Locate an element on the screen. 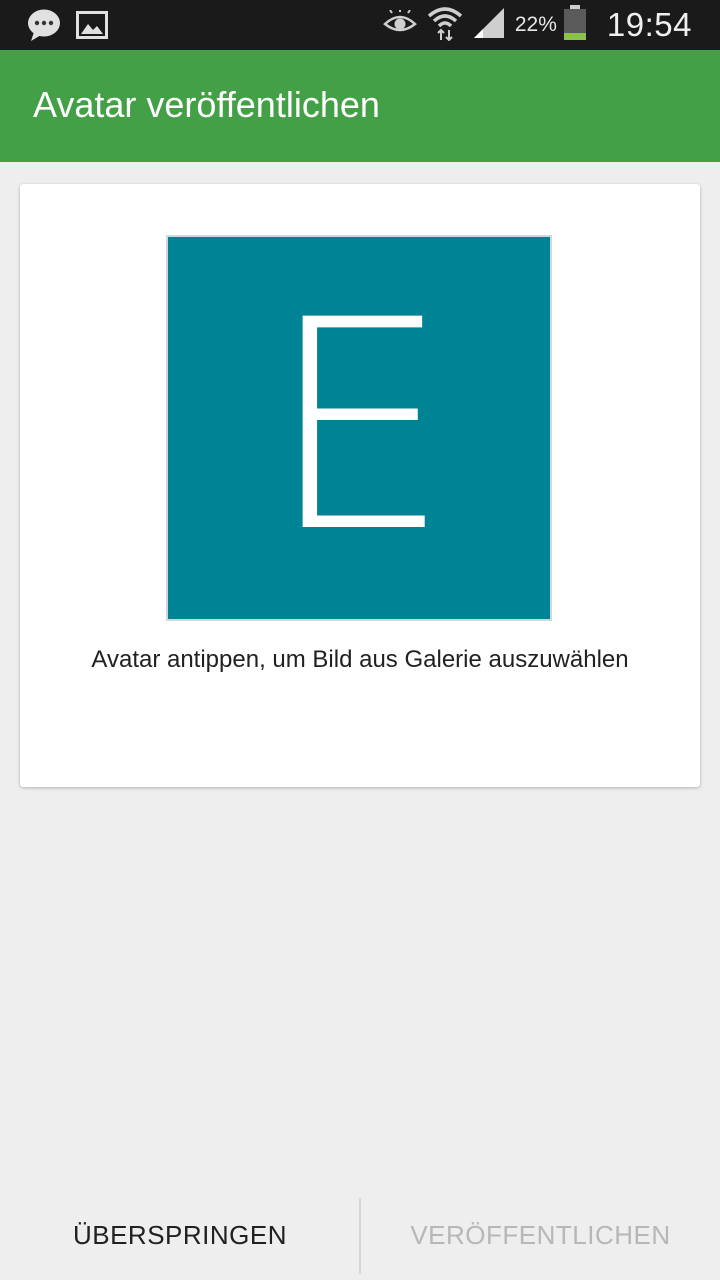  publish-button: VERÖFFENTLICHEN is located at coordinates (540, 1235).